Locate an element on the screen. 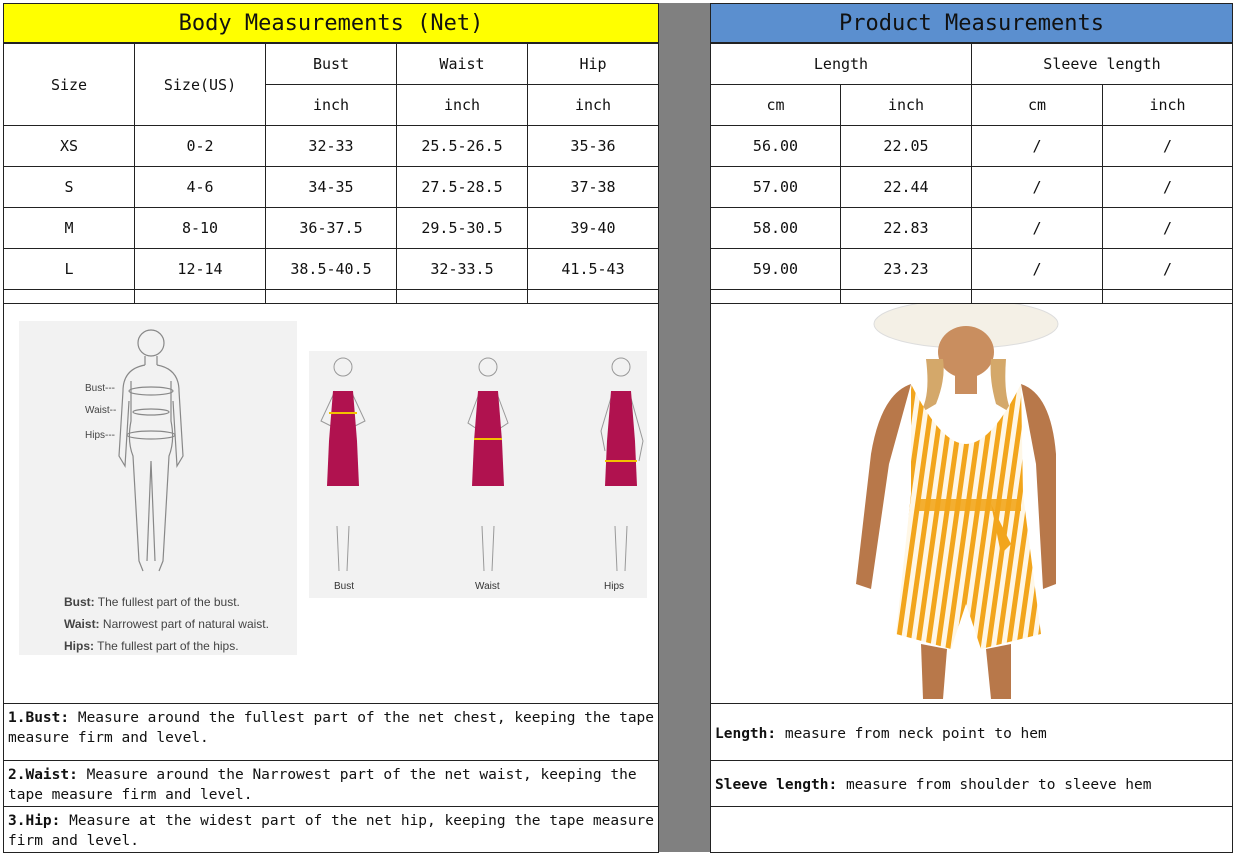 The image size is (1236, 855). unit-sleeve-cm: cm is located at coordinates (1037, 105).